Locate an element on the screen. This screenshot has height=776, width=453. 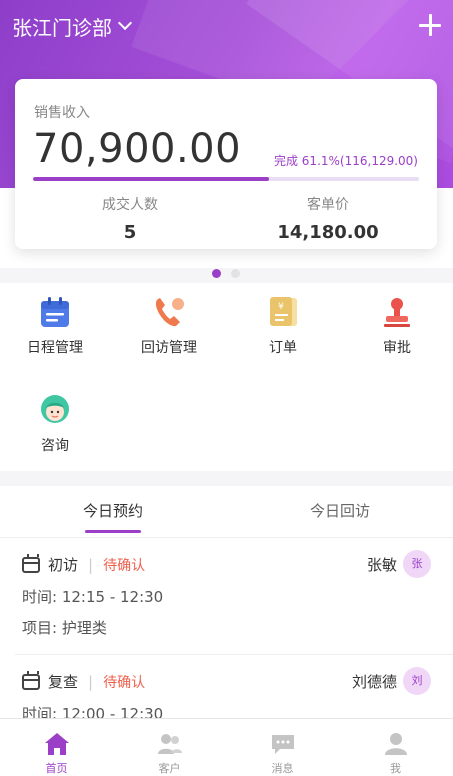
nav-home: 首页 is located at coordinates (56, 754).